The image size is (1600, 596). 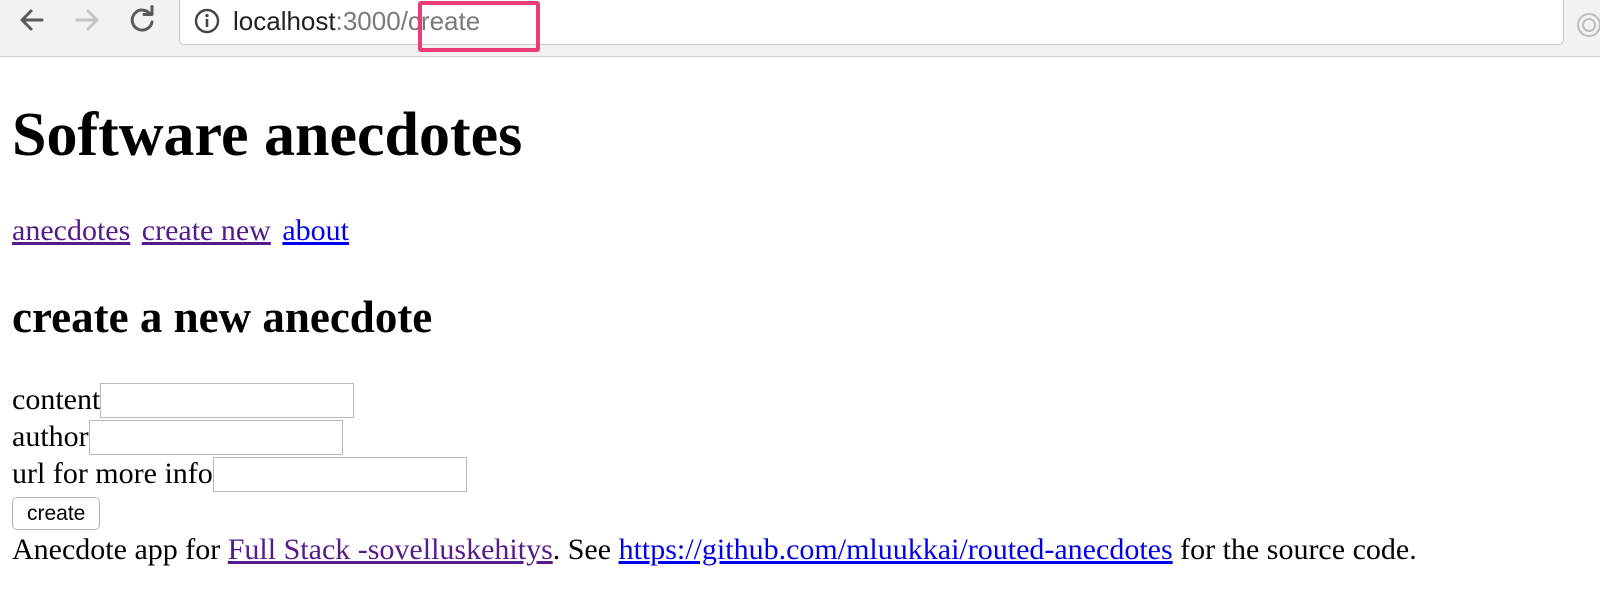 What do you see at coordinates (142, 20) in the screenshot?
I see `reload-icon` at bounding box center [142, 20].